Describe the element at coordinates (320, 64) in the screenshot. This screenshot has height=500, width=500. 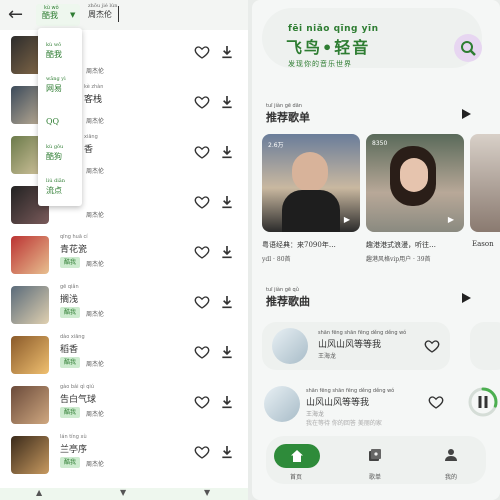
I see `app-tagline: 发现你的音乐世界` at that location.